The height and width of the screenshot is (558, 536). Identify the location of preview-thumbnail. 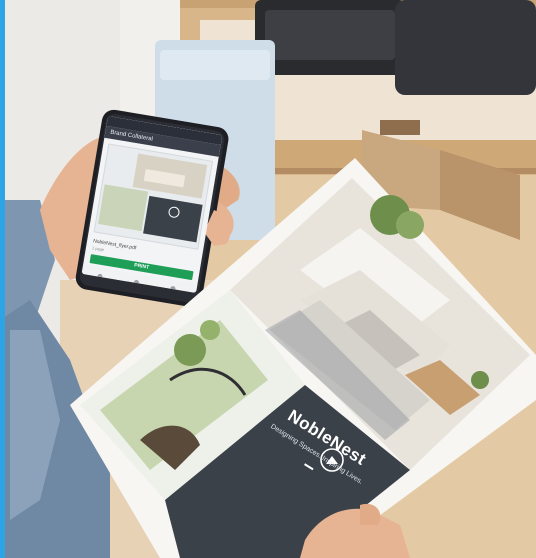
(153, 195).